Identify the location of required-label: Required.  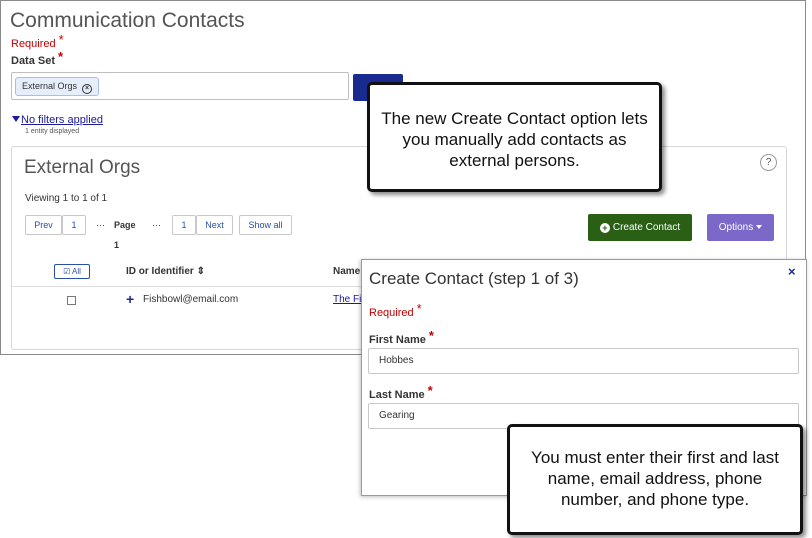
(33, 44).